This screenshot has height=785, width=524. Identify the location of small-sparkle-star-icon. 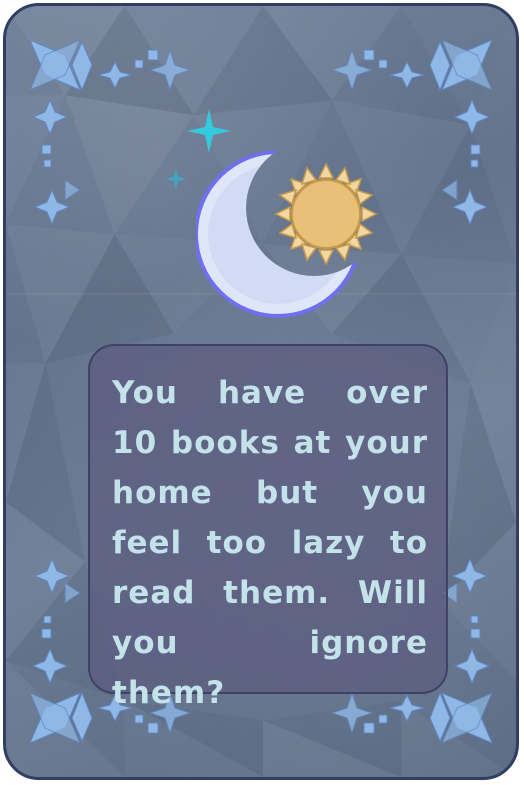
(176, 179).